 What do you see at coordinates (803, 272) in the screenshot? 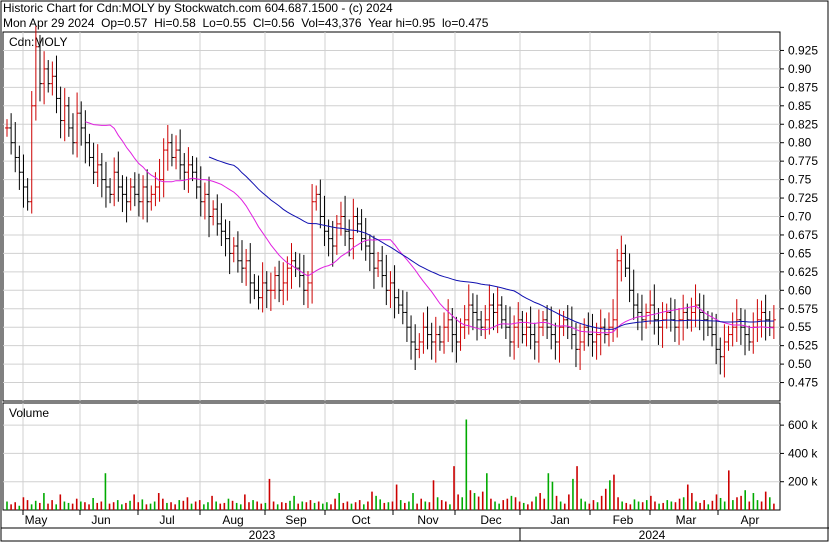
I see `y-tick-label: 0.625` at bounding box center [803, 272].